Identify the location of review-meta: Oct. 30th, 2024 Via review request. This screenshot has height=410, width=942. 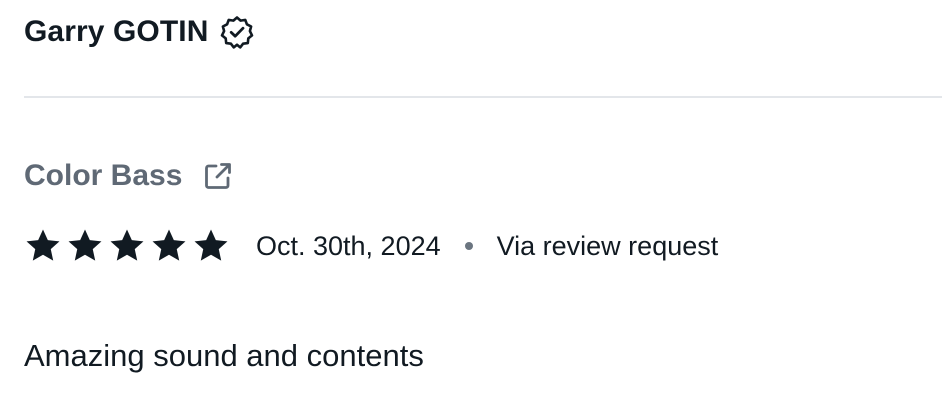
(371, 246).